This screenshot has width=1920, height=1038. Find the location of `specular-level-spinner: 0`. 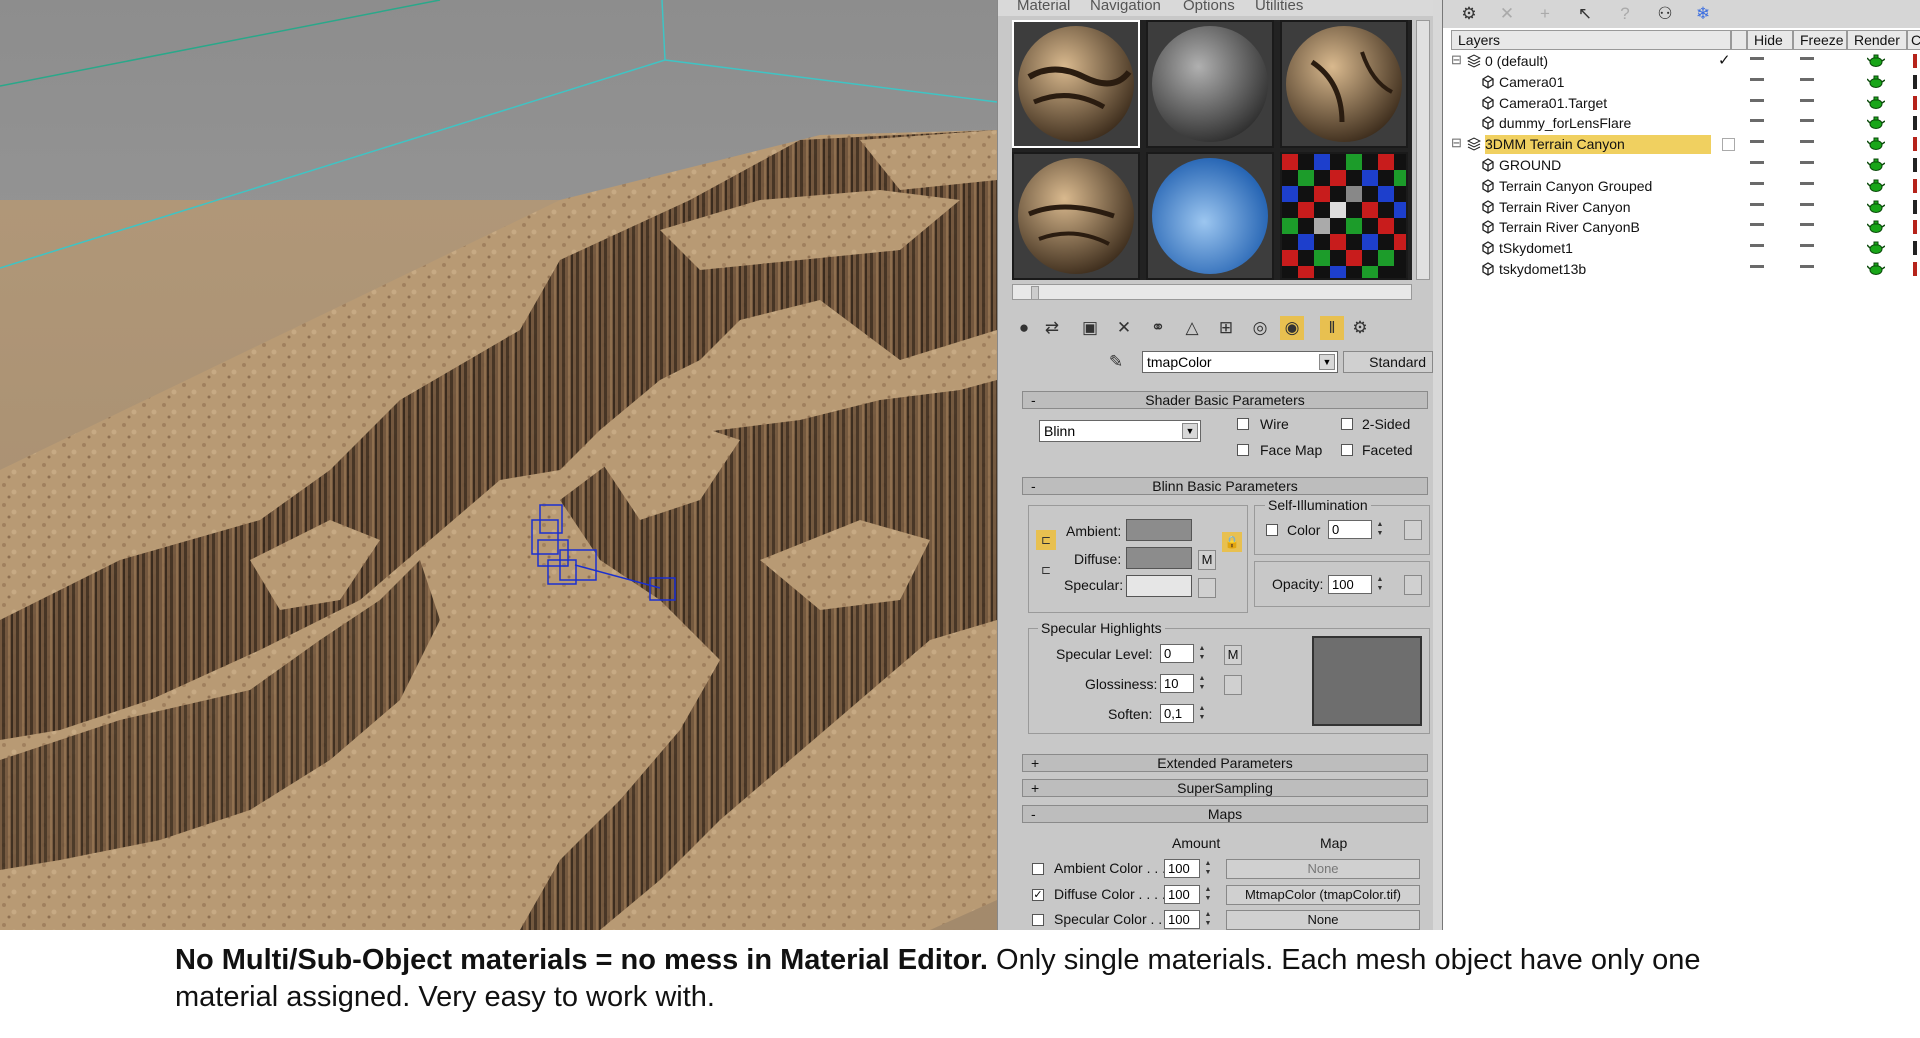

specular-level-spinner: 0 is located at coordinates (1177, 653).